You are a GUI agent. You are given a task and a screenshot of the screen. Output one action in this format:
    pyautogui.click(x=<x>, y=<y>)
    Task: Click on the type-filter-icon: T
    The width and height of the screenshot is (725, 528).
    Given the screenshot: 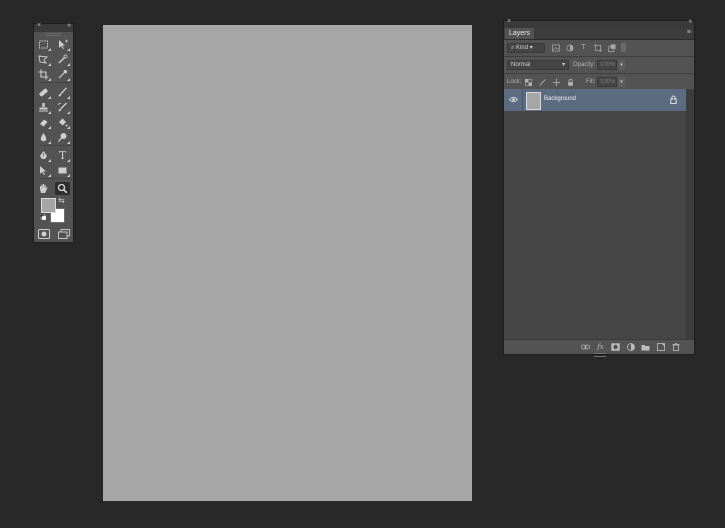 What is the action you would take?
    pyautogui.click(x=583, y=47)
    